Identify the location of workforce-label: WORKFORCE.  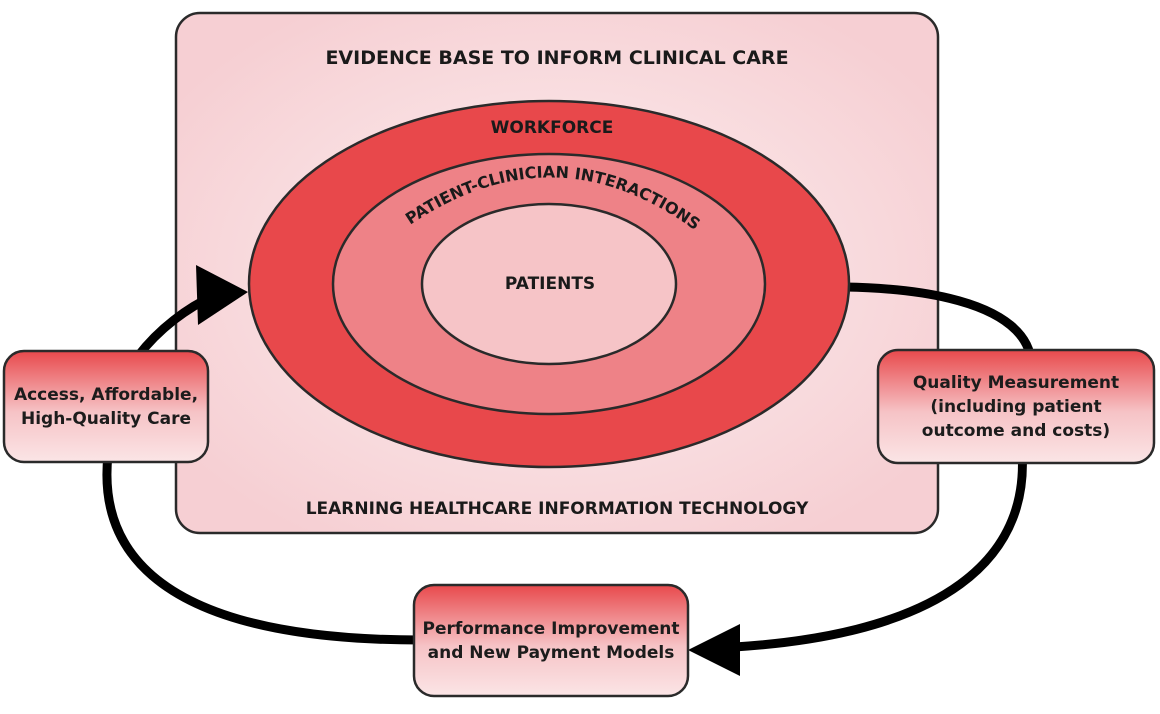
(552, 128).